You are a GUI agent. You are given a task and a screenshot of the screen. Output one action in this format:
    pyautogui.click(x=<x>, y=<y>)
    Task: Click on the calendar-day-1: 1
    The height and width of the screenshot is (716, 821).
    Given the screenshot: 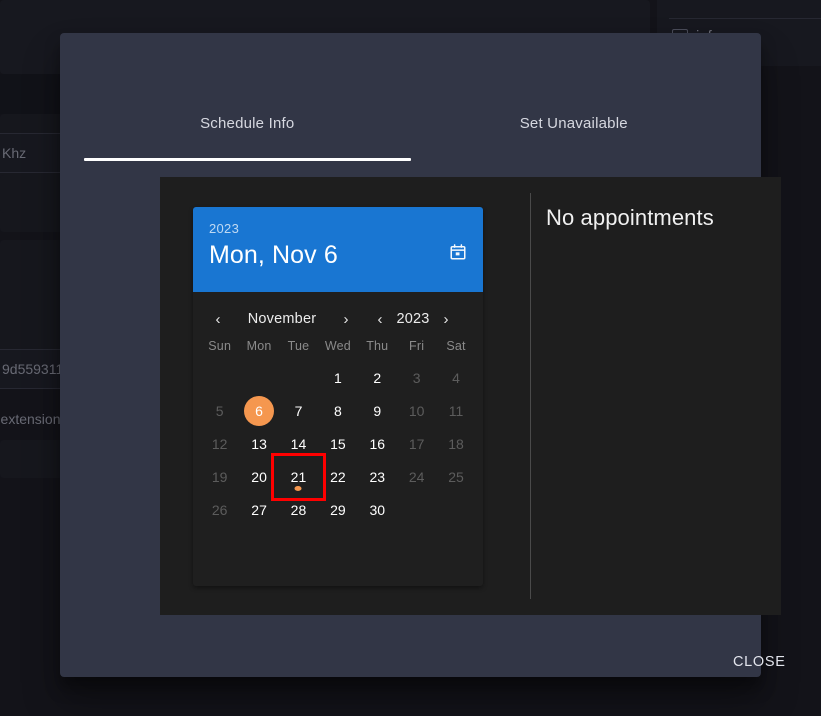 What is the action you would take?
    pyautogui.click(x=337, y=378)
    